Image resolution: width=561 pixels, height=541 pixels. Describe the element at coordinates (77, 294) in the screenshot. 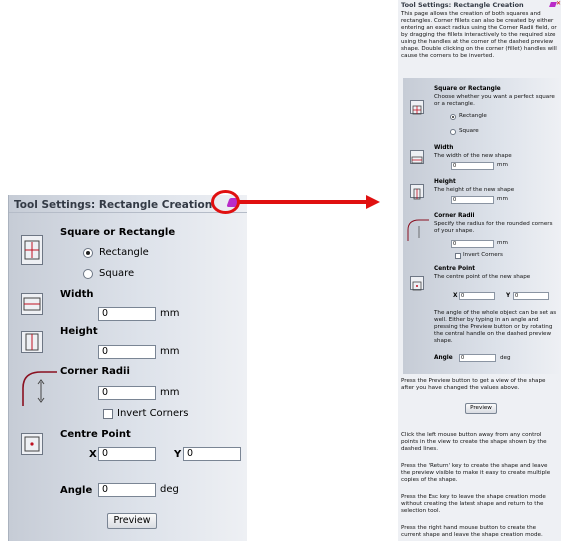

I see `width-heading: Width` at that location.